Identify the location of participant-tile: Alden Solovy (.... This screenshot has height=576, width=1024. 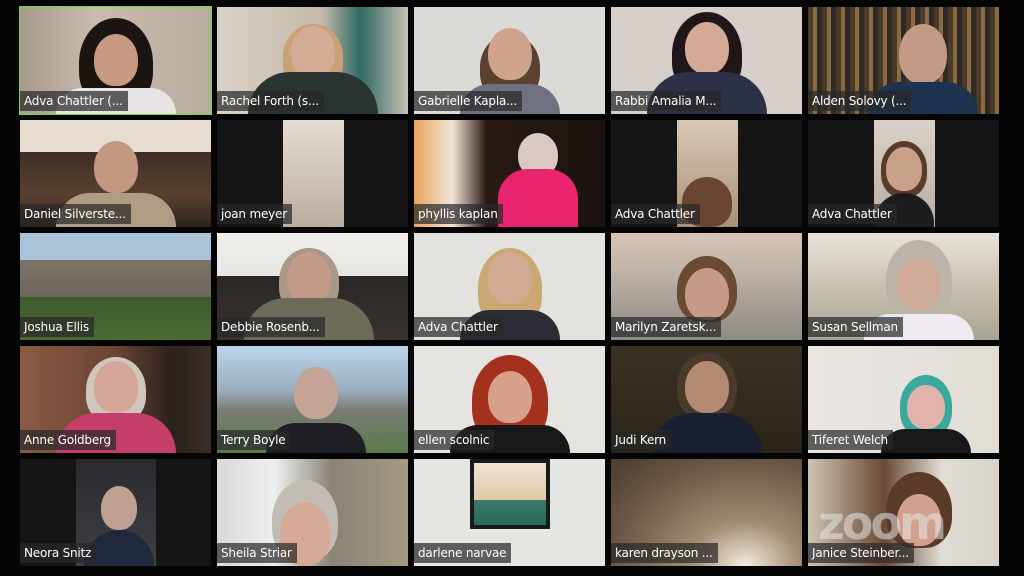
(903, 60).